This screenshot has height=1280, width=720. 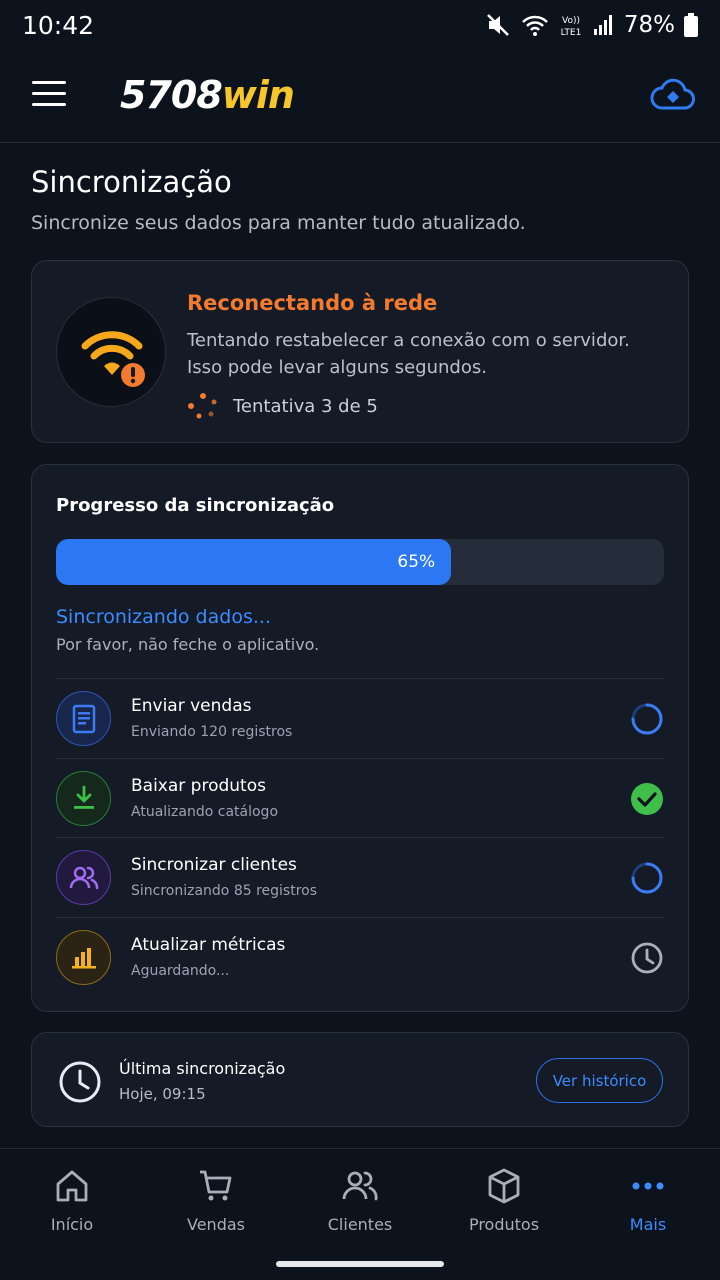 I want to click on nav-label: Mais, so click(x=648, y=1224).